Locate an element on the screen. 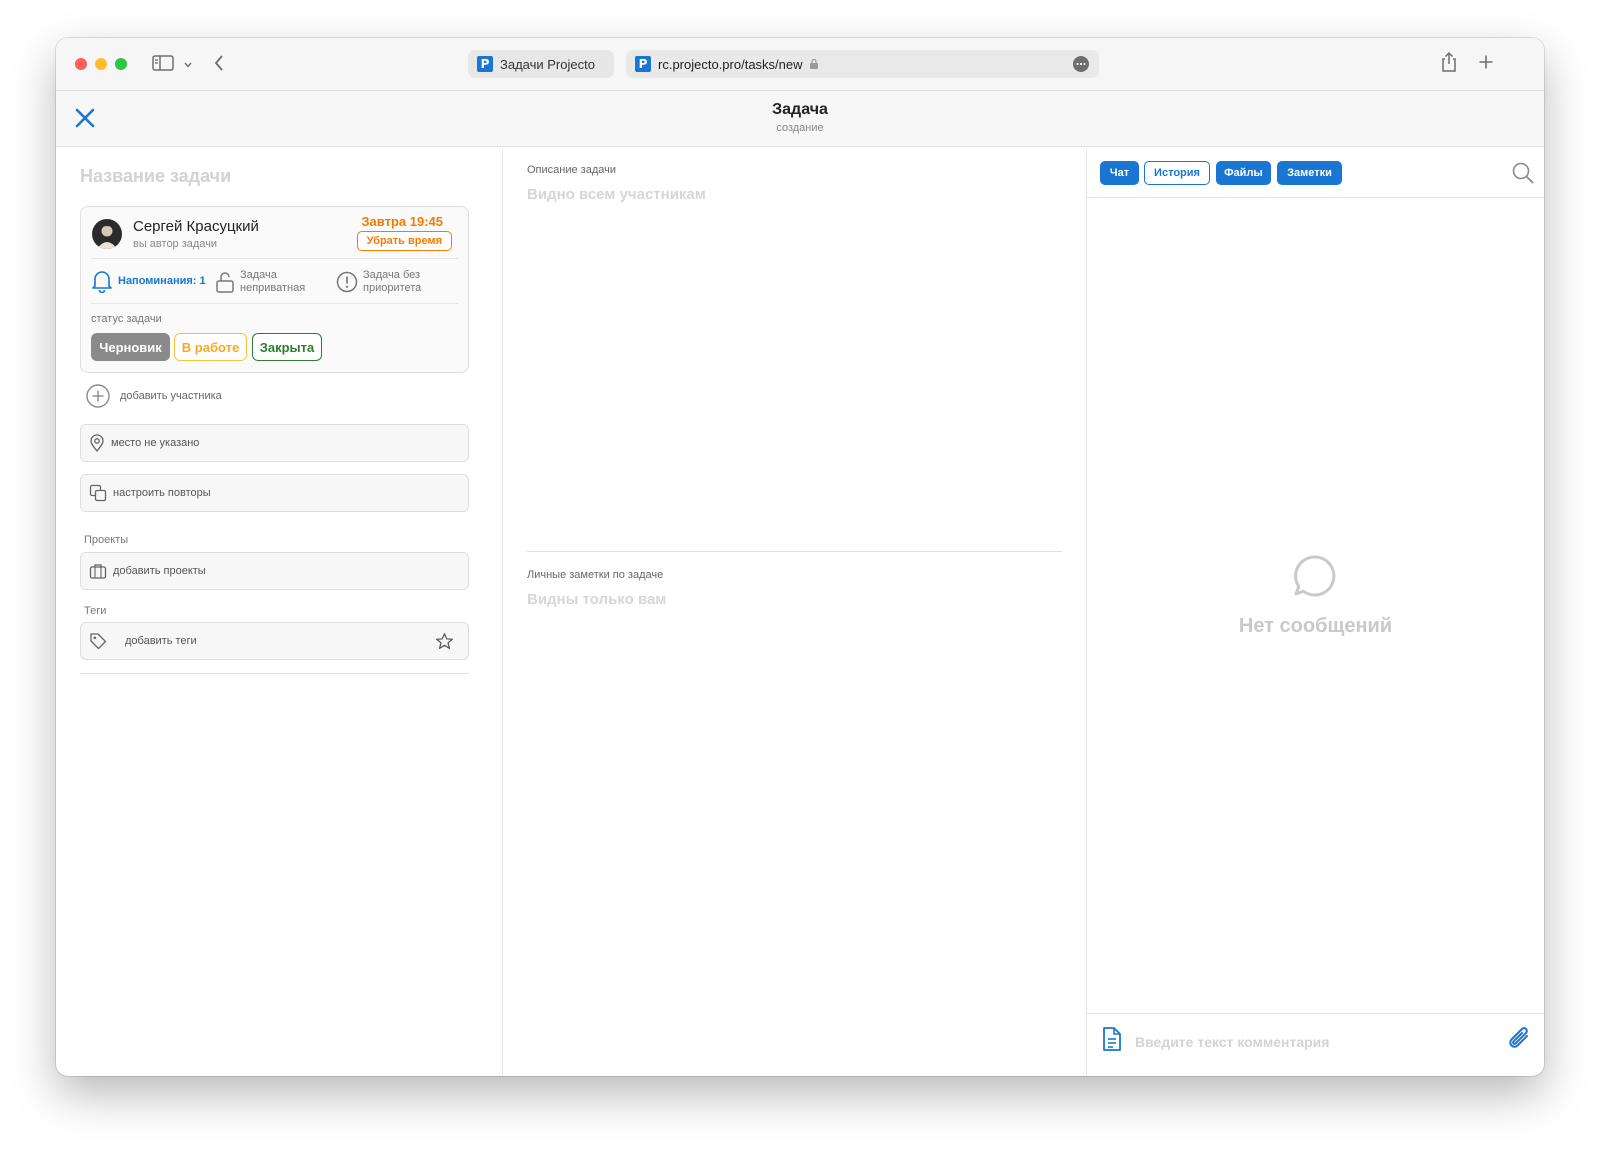 This screenshot has width=1600, height=1150. share-icon is located at coordinates (1449, 64).